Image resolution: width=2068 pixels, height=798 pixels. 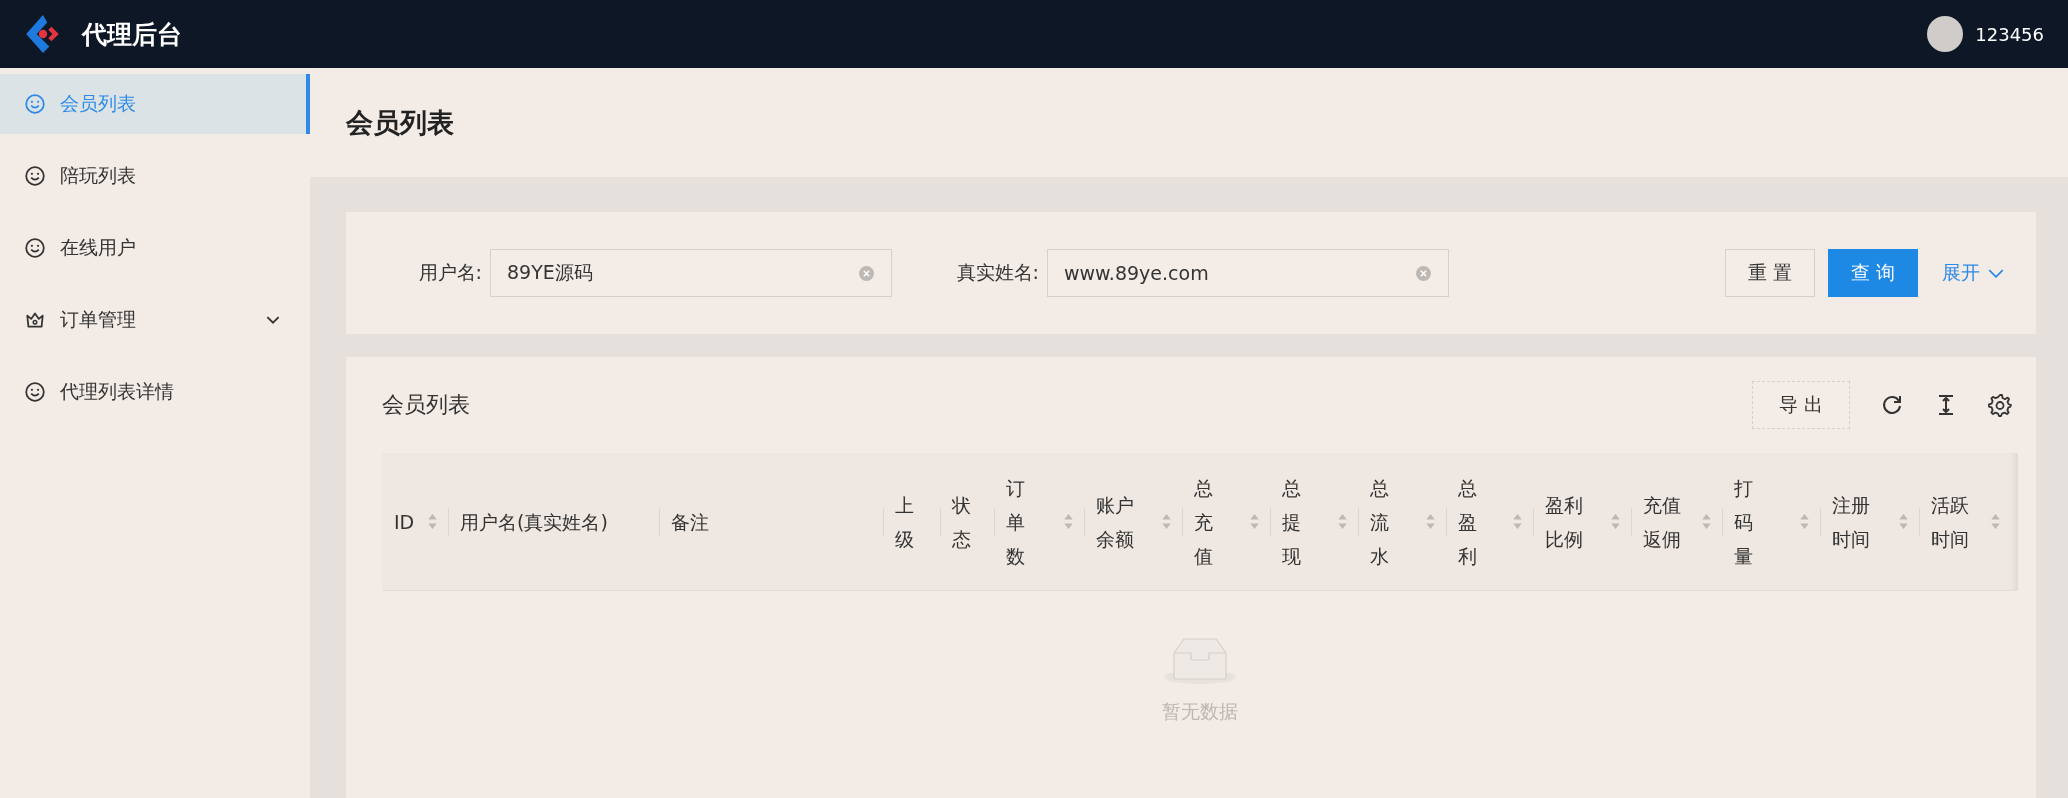 I want to click on table-title: 会员列表, so click(x=426, y=405).